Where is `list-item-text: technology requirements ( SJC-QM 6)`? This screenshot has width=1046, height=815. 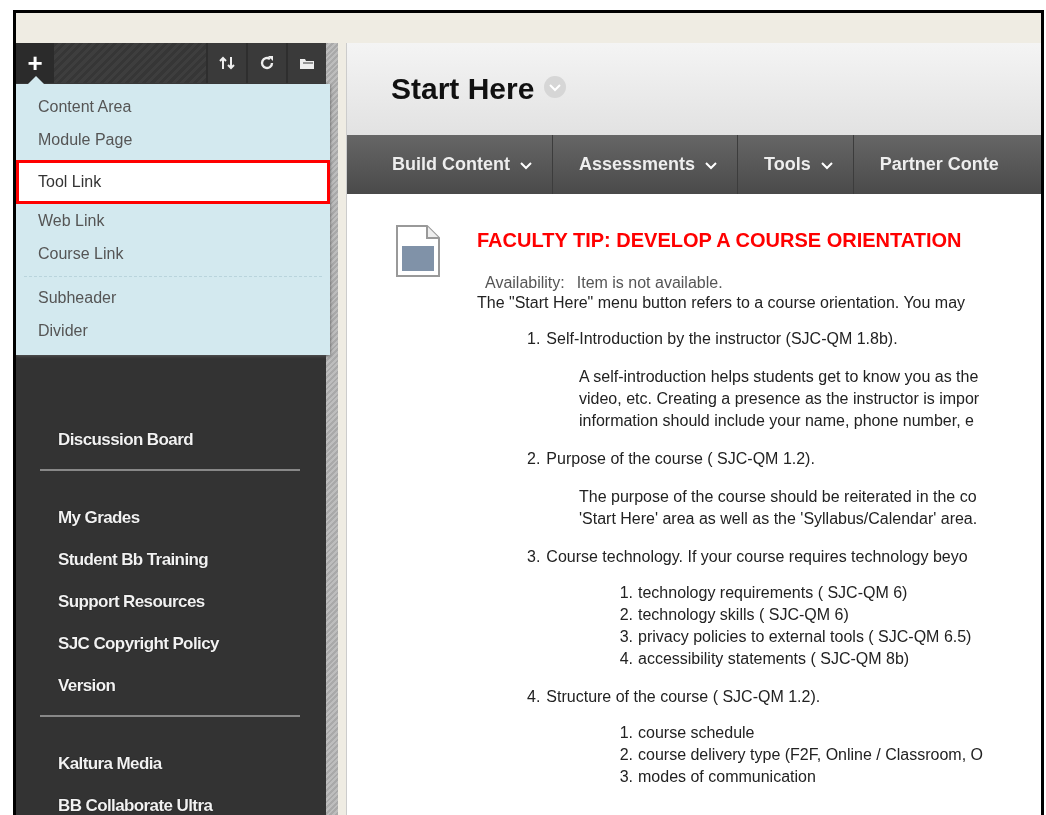 list-item-text: technology requirements ( SJC-QM 6) is located at coordinates (773, 593).